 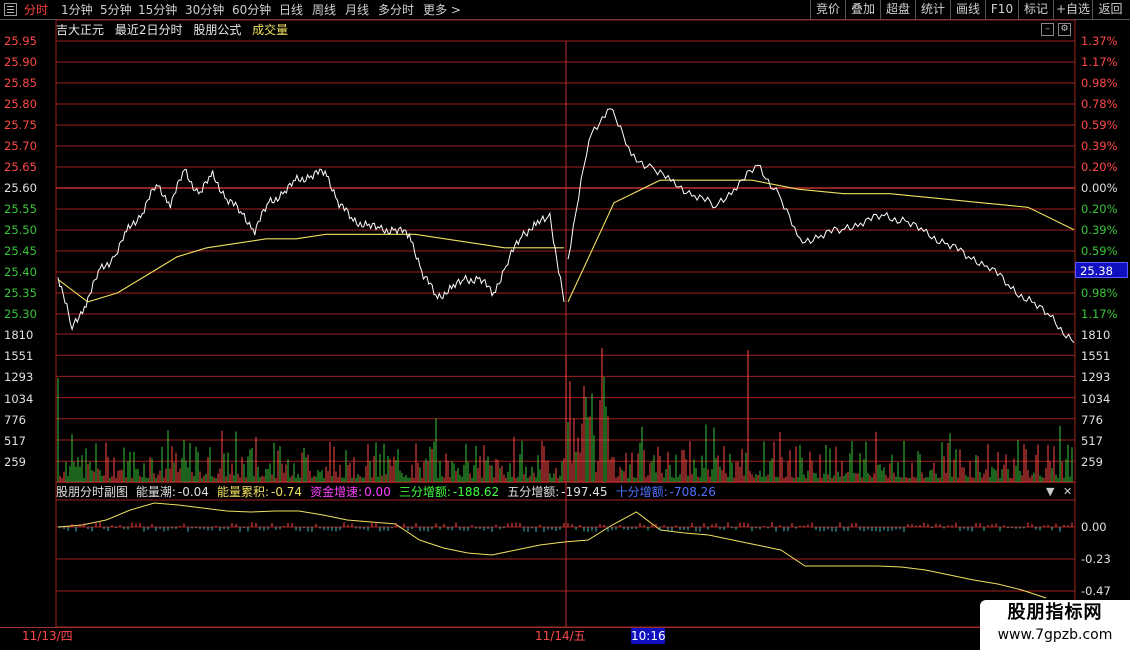 What do you see at coordinates (1096, 335) in the screenshot?
I see `vol-tick-right-0: 1810` at bounding box center [1096, 335].